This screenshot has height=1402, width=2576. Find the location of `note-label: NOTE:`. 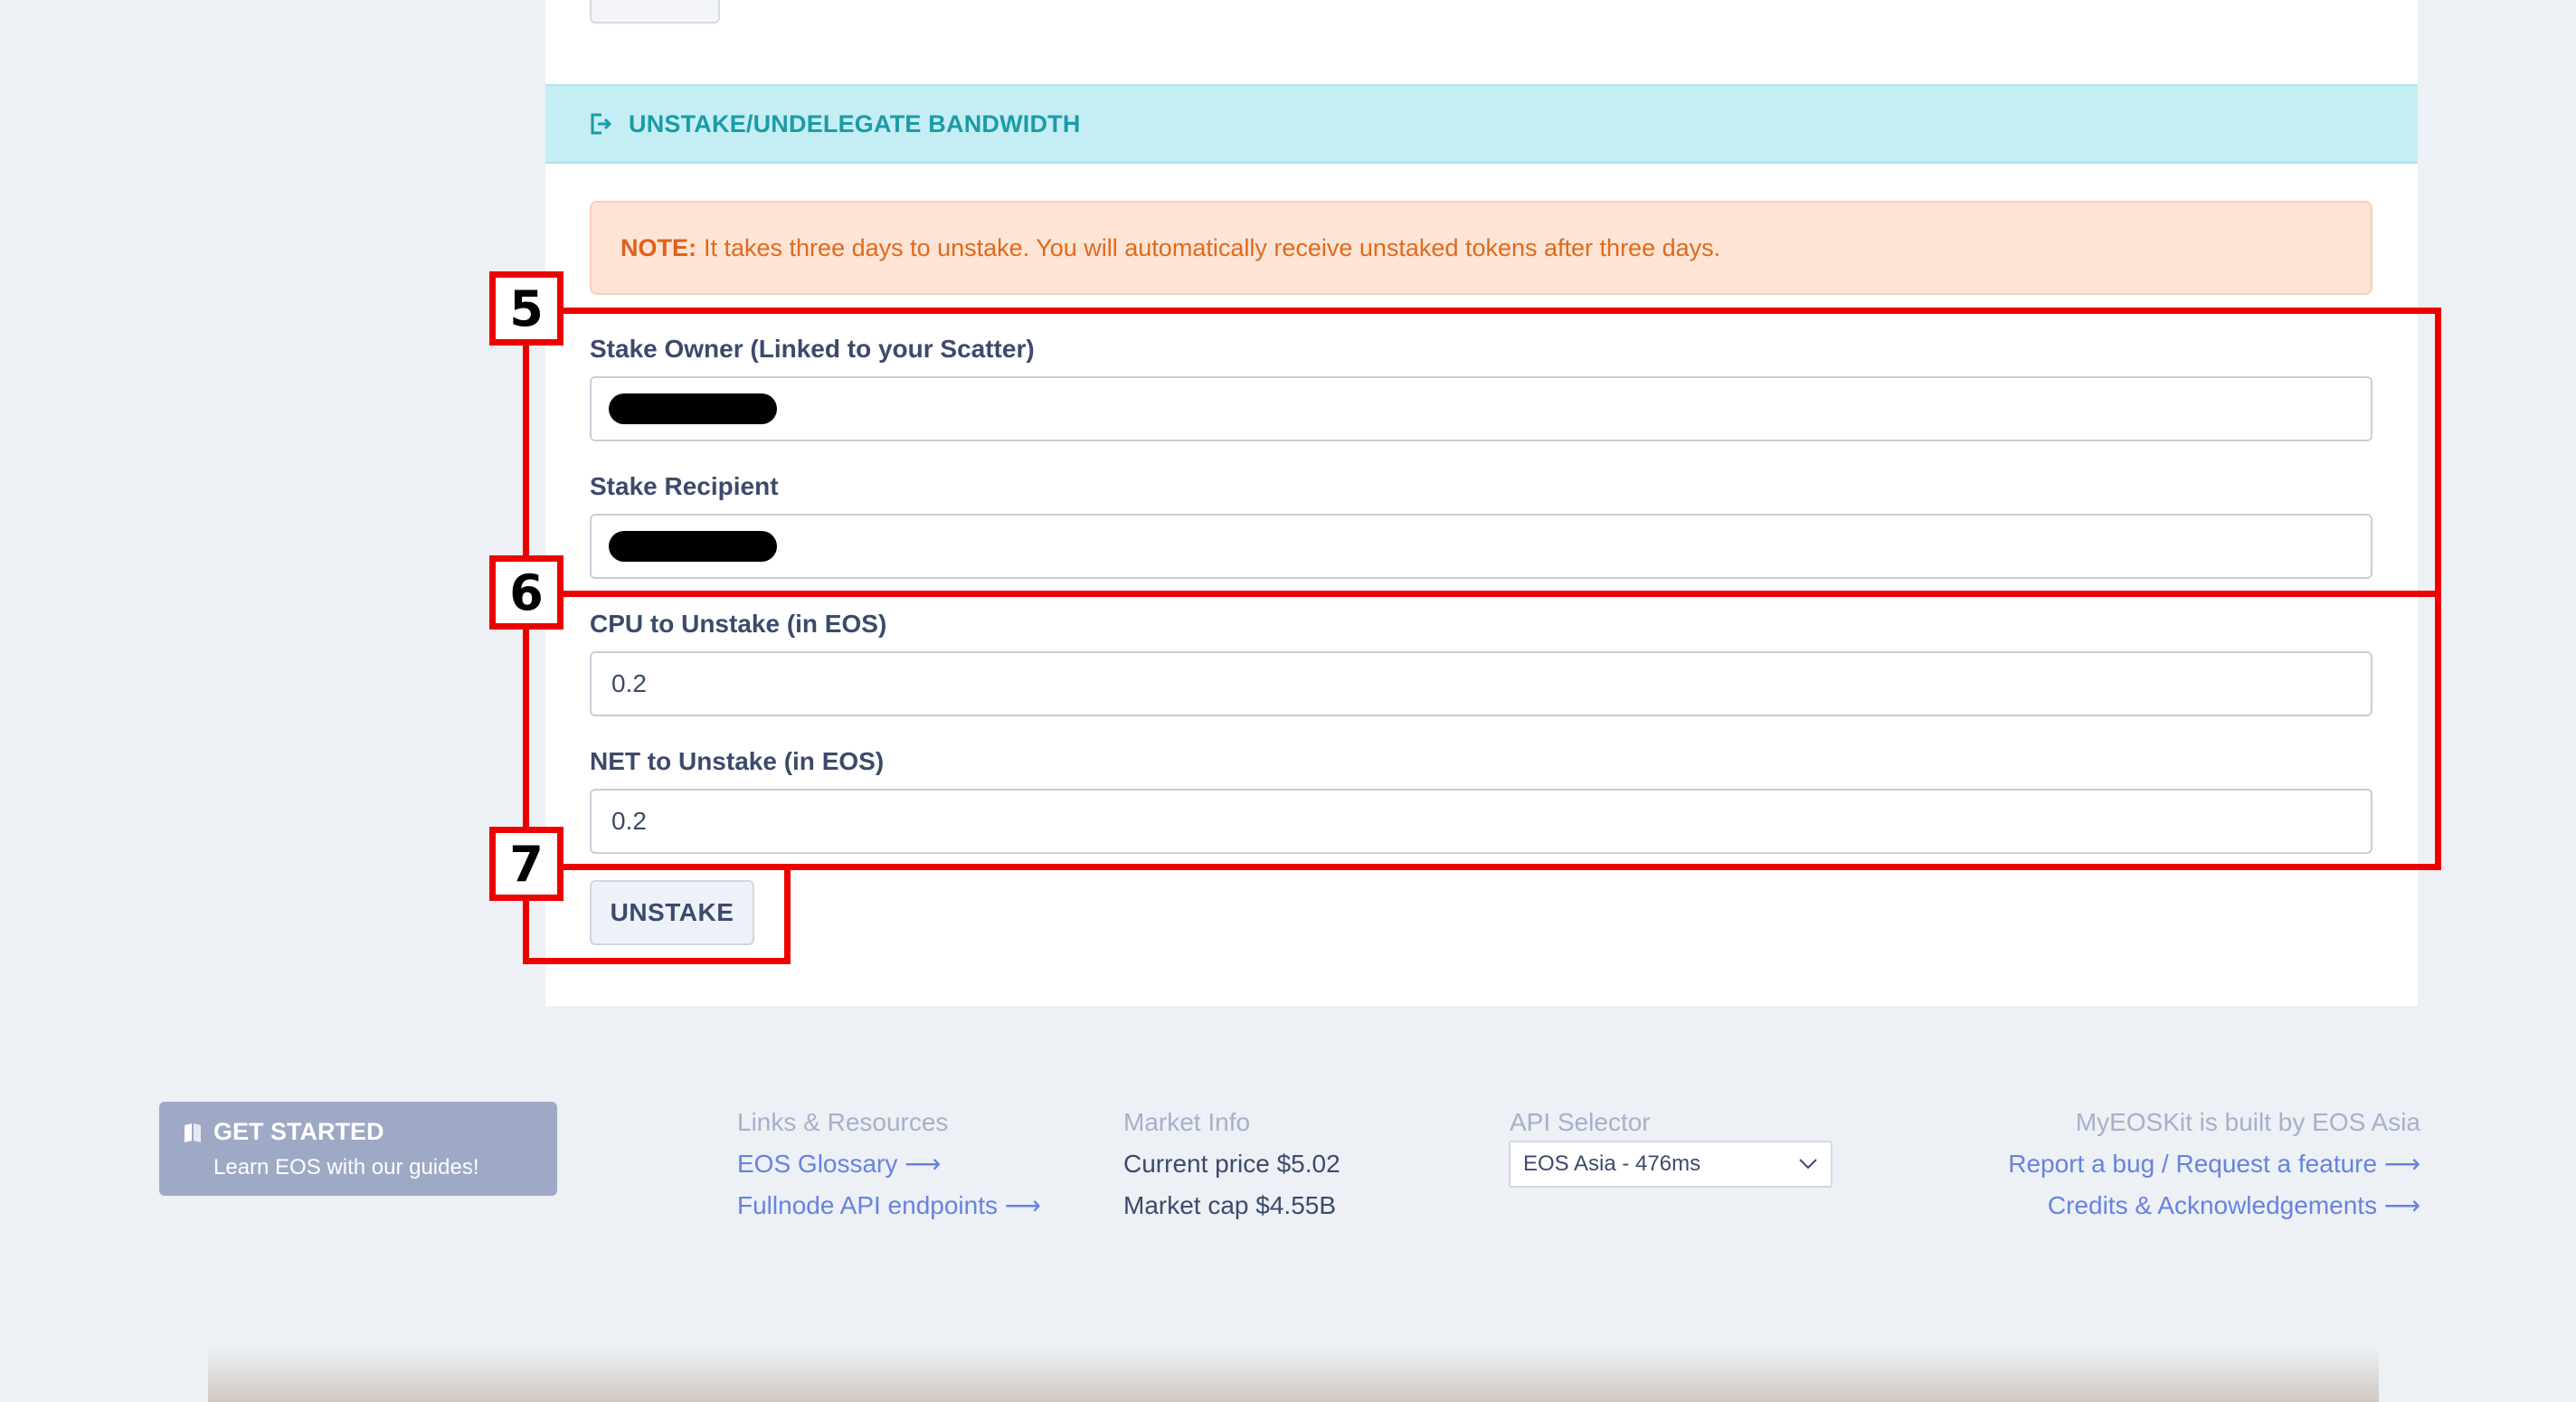

note-label: NOTE: is located at coordinates (658, 247).